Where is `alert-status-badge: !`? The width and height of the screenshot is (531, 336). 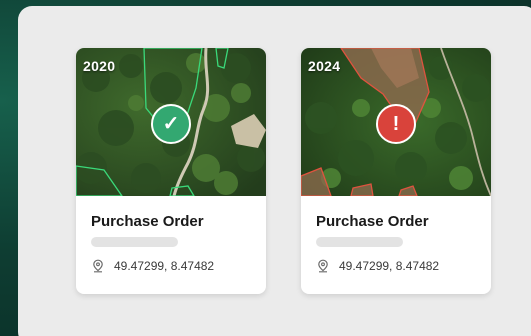 alert-status-badge: ! is located at coordinates (396, 124).